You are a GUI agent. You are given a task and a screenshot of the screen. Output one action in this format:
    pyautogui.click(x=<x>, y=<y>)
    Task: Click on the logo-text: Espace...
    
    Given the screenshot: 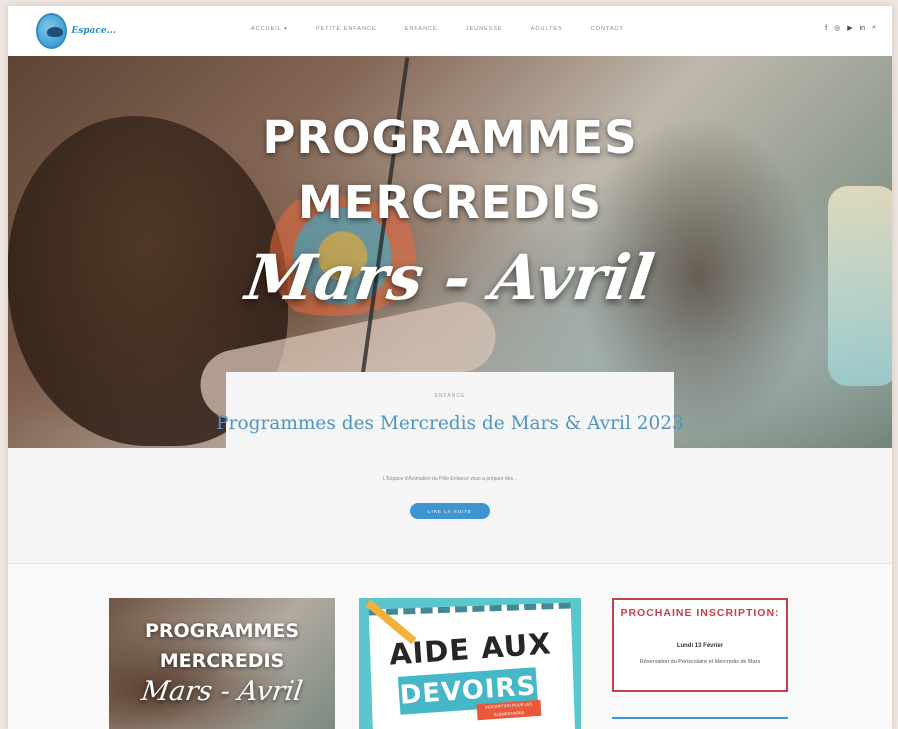 What is the action you would take?
    pyautogui.click(x=93, y=30)
    